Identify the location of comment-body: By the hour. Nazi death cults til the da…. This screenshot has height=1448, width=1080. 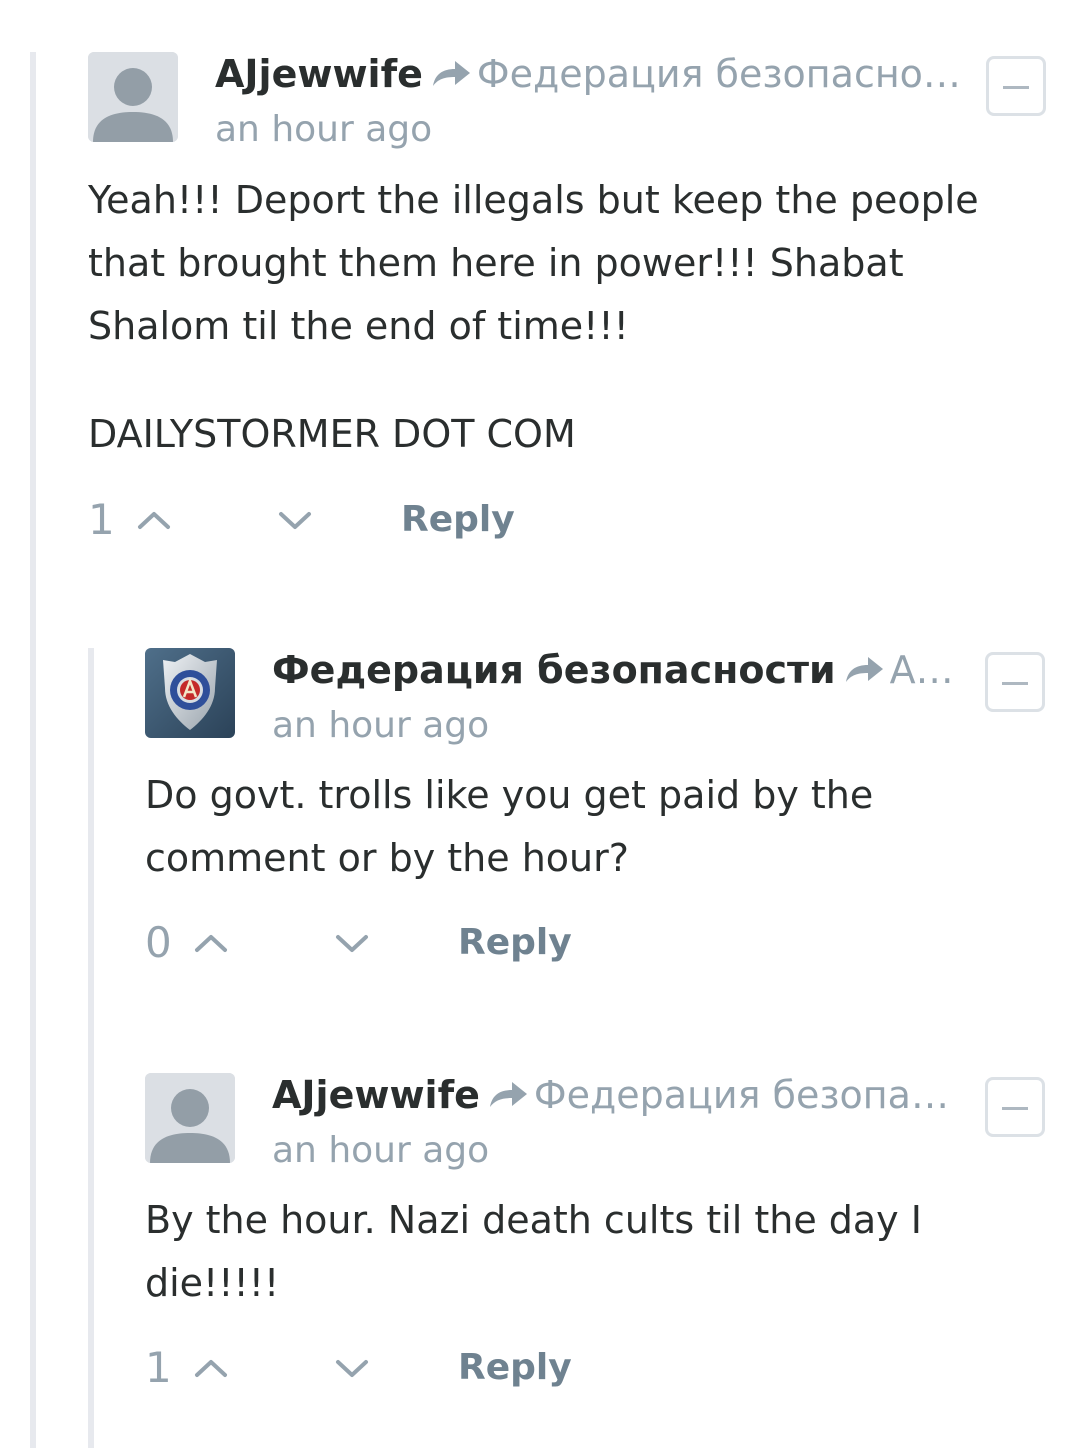
(580, 1252).